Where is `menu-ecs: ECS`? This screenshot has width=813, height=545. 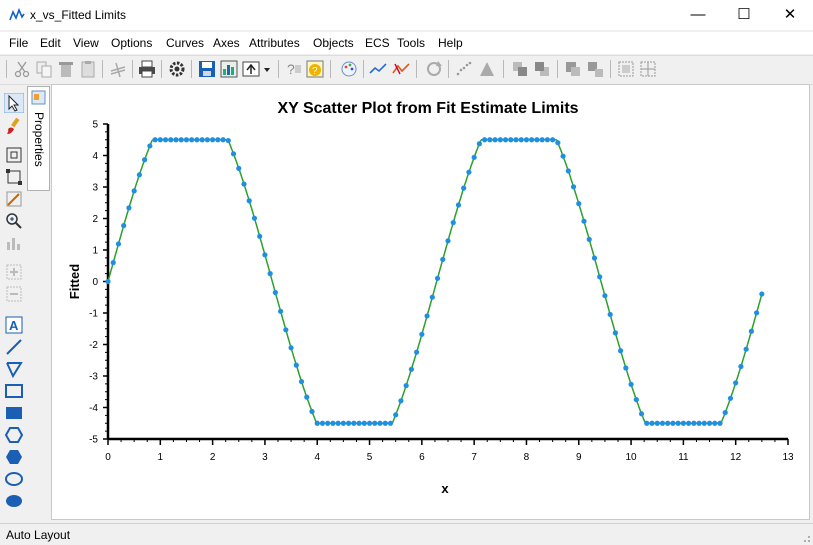 menu-ecs: ECS is located at coordinates (377, 43).